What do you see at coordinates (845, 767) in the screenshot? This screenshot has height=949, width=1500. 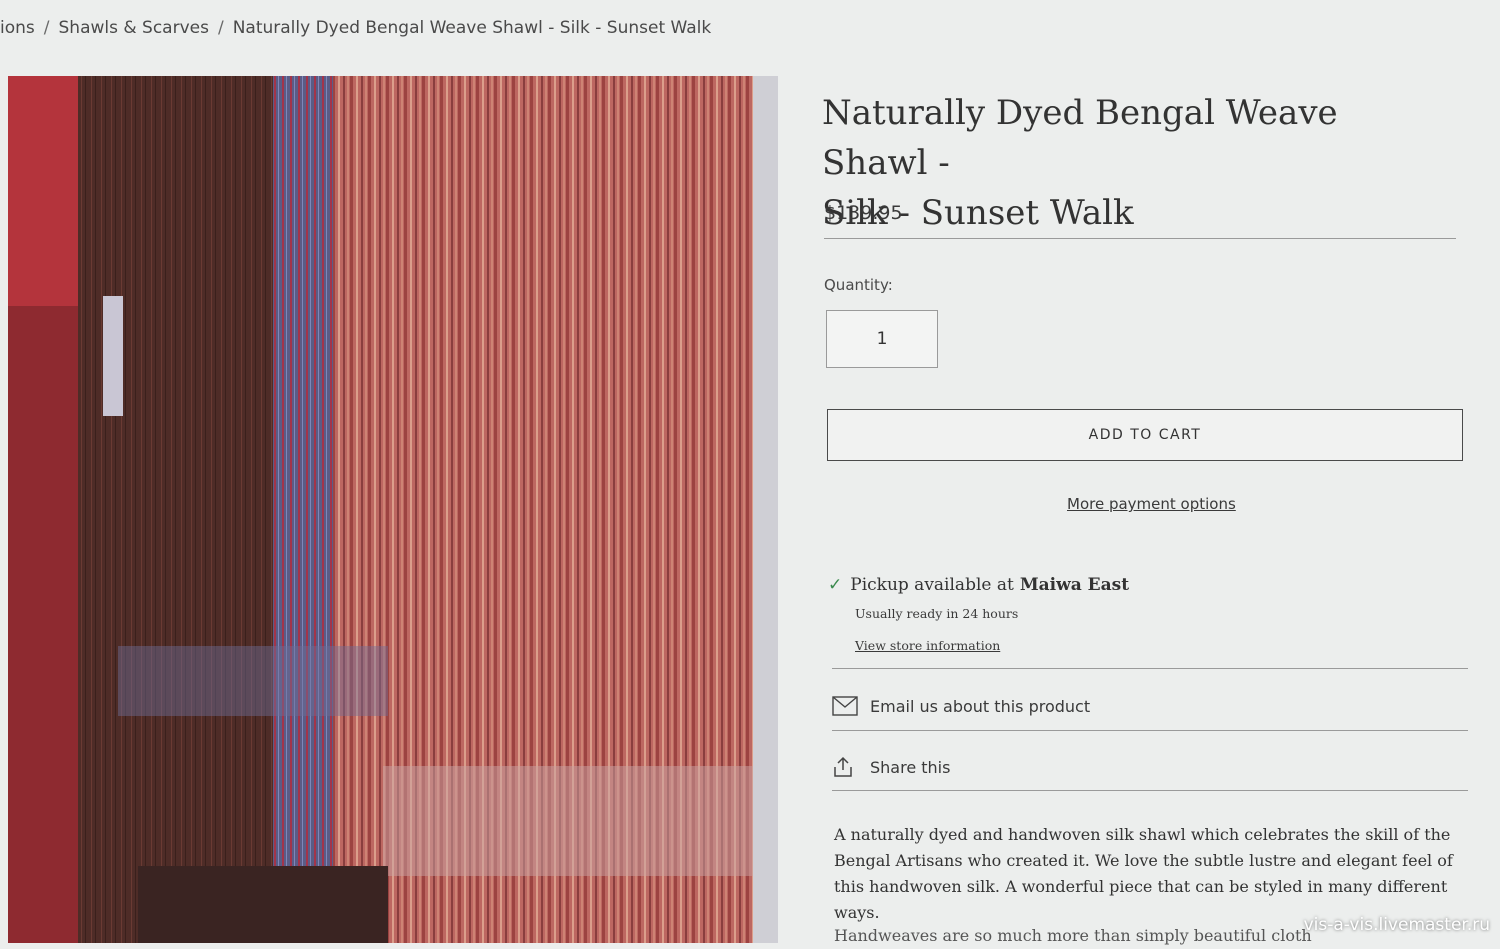 I see `share-icon` at bounding box center [845, 767].